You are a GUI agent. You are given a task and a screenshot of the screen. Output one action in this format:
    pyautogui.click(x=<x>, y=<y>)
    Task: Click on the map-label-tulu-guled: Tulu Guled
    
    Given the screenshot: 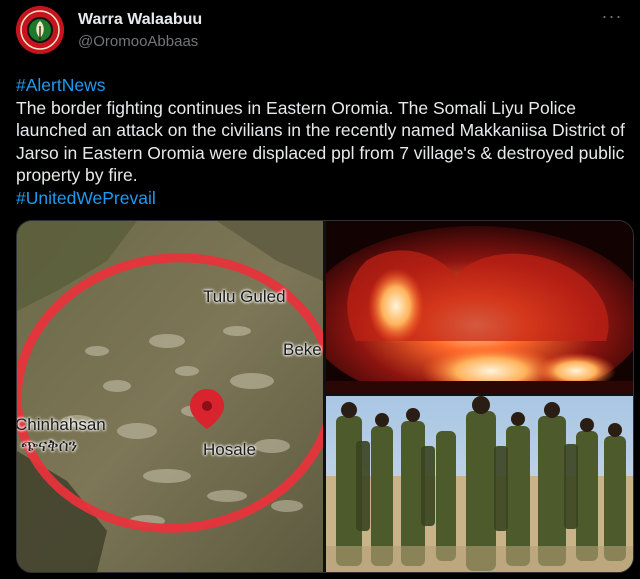 What is the action you would take?
    pyautogui.click(x=244, y=296)
    